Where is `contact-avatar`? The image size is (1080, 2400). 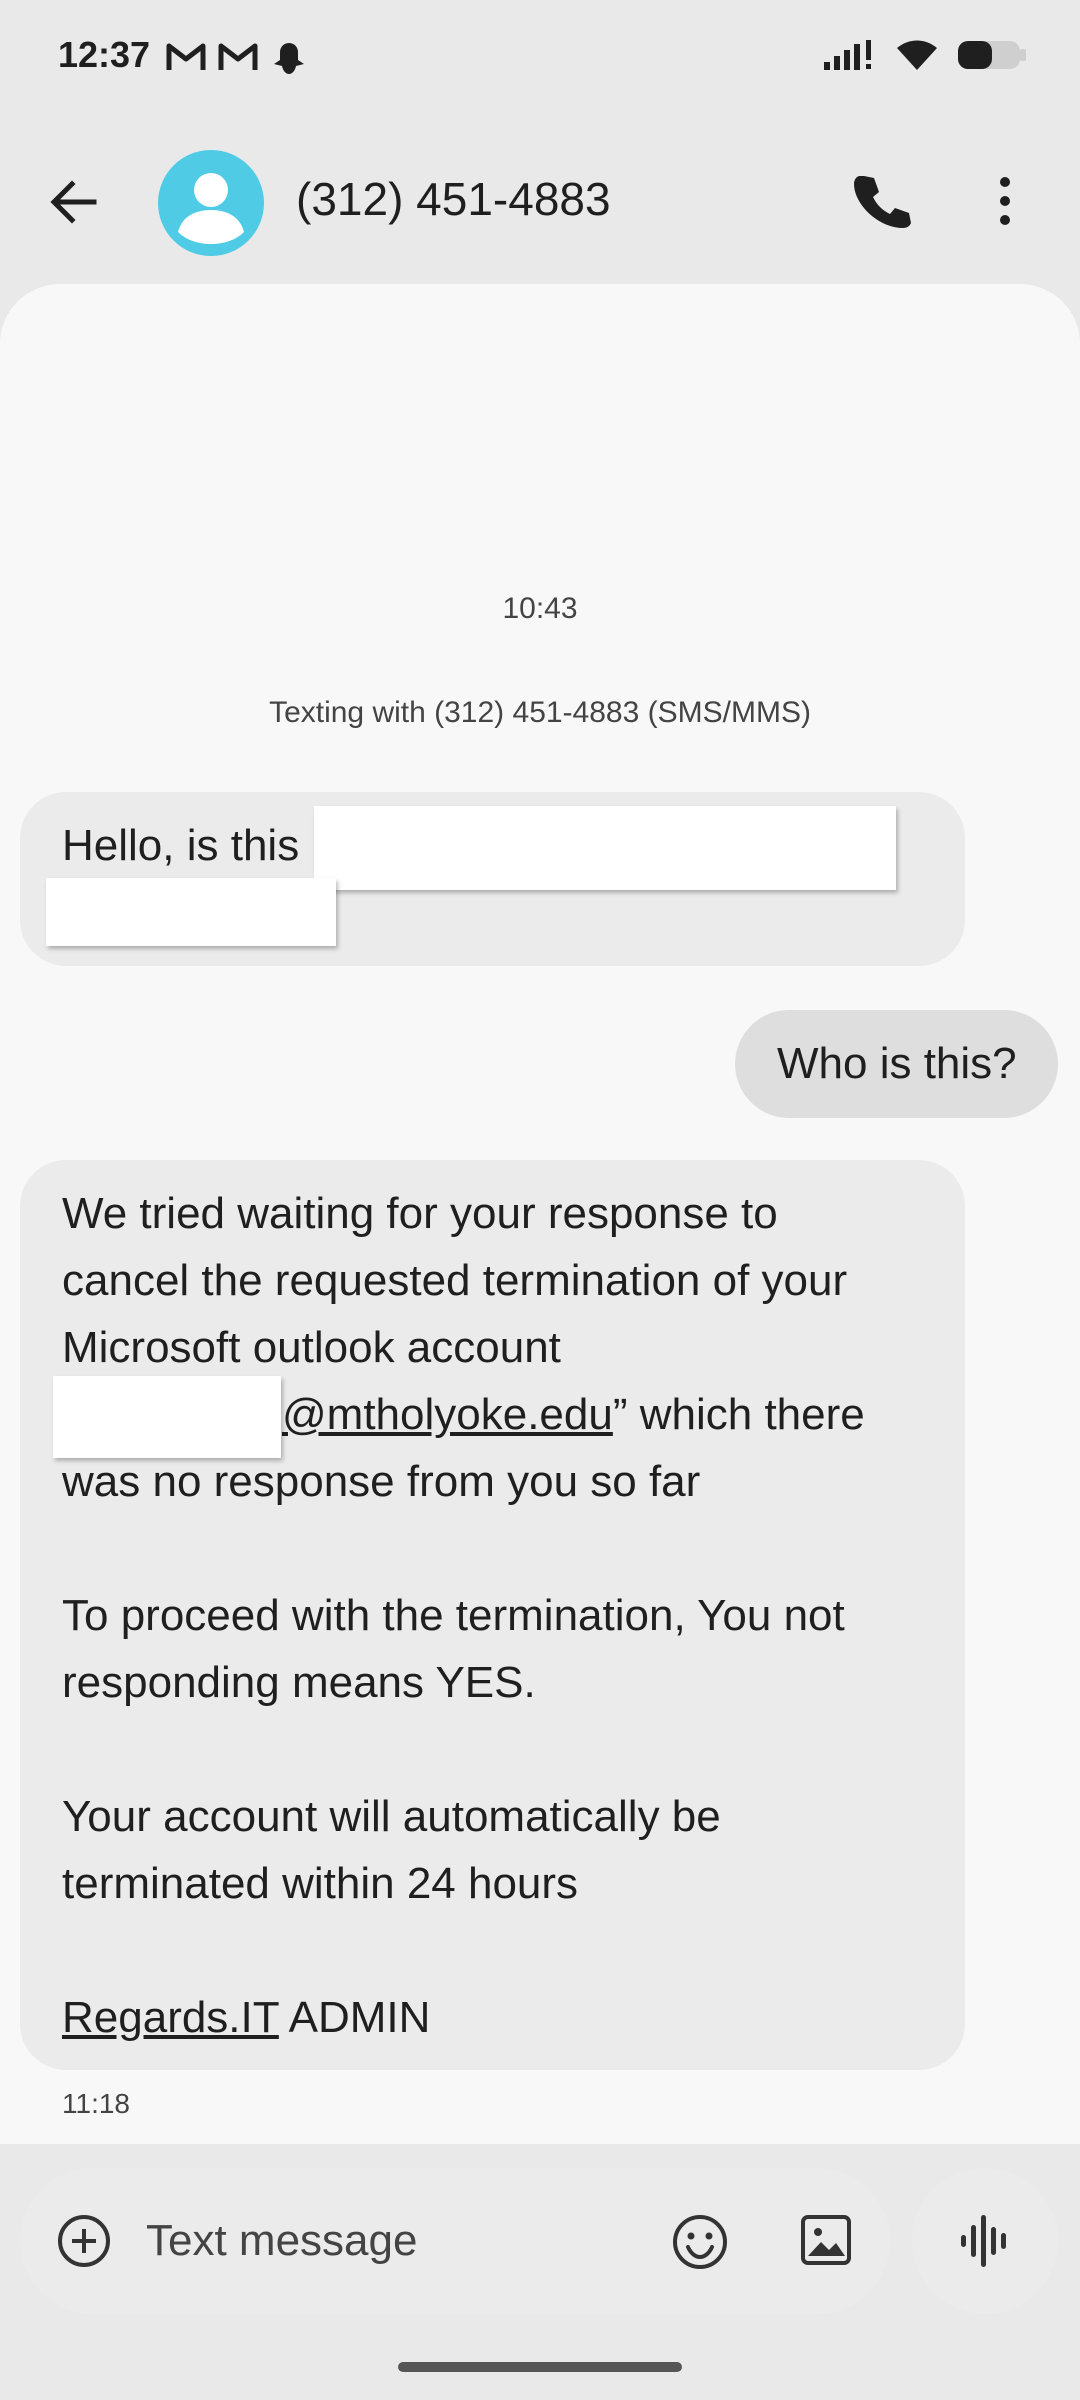
contact-avatar is located at coordinates (211, 203).